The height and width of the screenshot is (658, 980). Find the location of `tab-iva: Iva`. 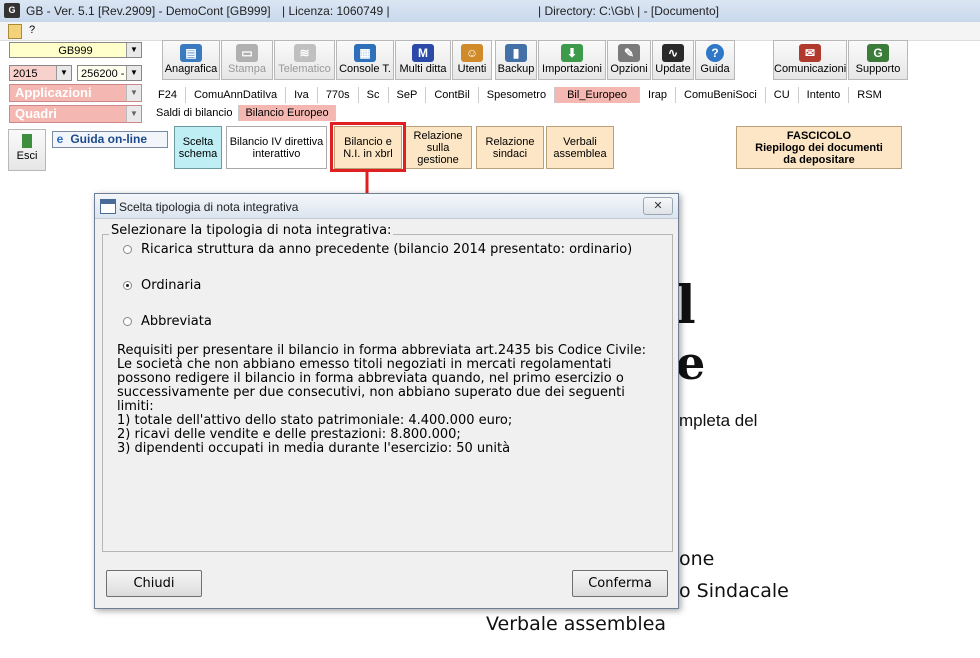

tab-iva: Iva is located at coordinates (302, 95).